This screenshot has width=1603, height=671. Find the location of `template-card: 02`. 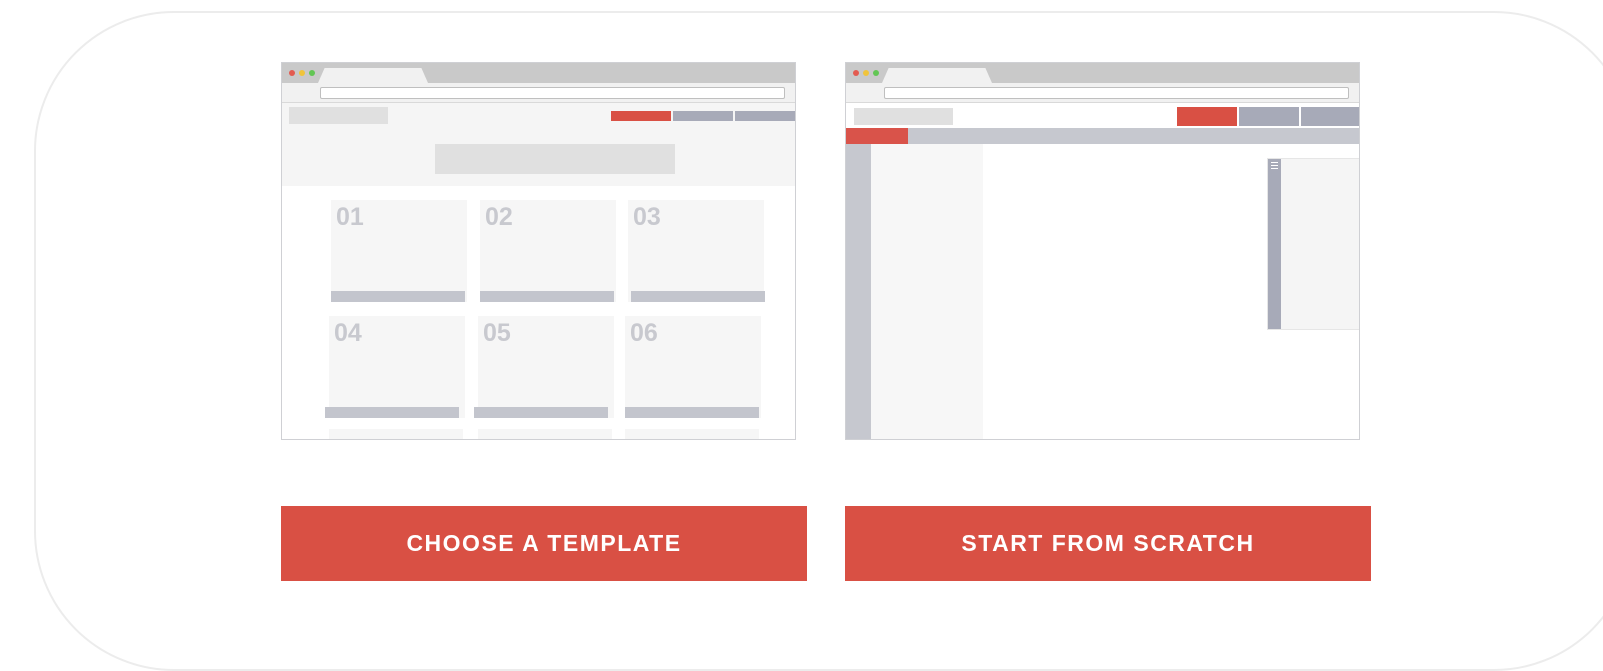

template-card: 02 is located at coordinates (548, 251).